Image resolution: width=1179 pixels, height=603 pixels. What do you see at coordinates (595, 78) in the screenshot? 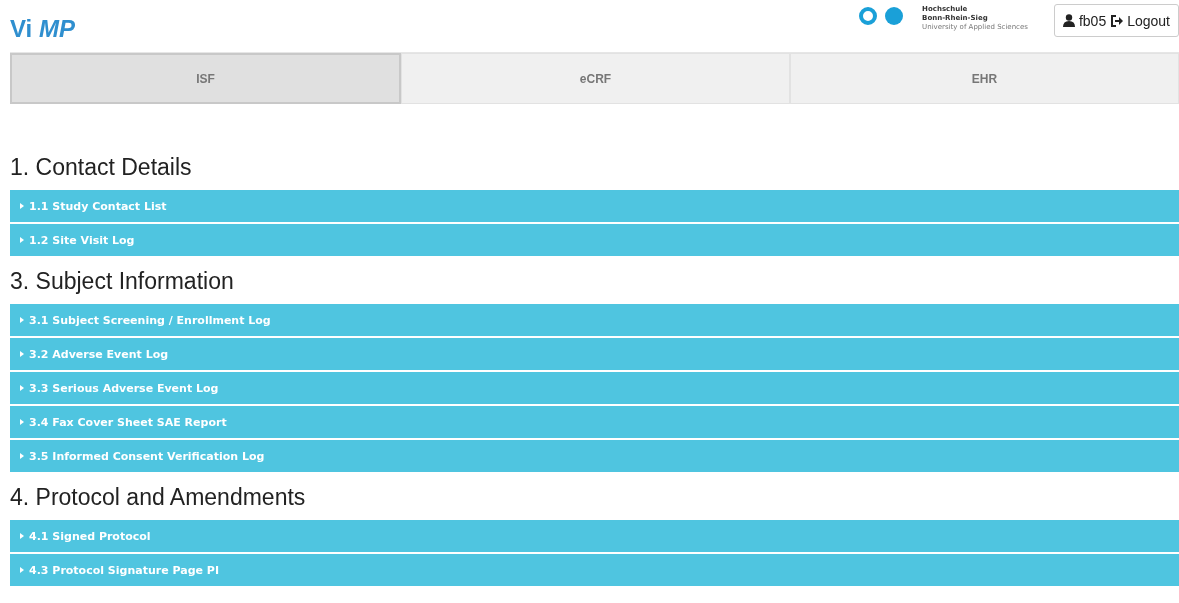
I see `tab: eCRF` at bounding box center [595, 78].